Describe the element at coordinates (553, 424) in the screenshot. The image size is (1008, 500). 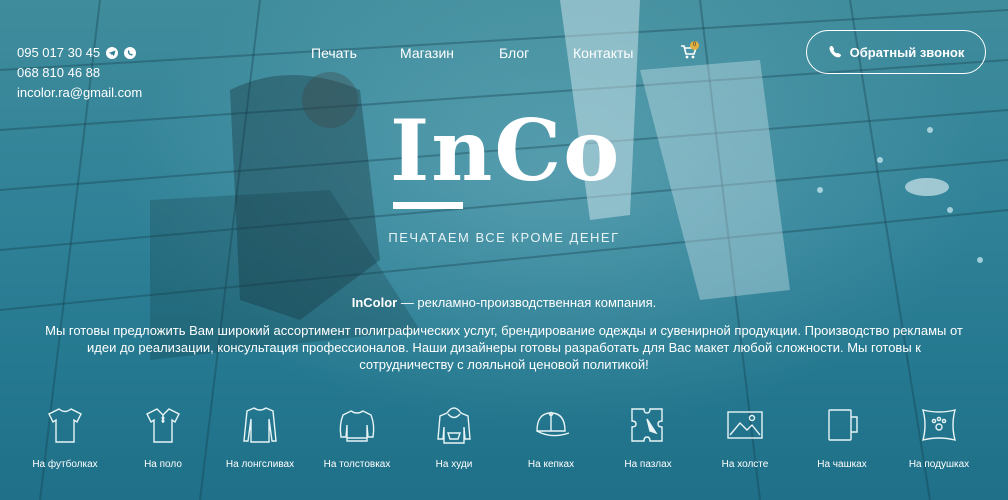
I see `cap-icon` at that location.